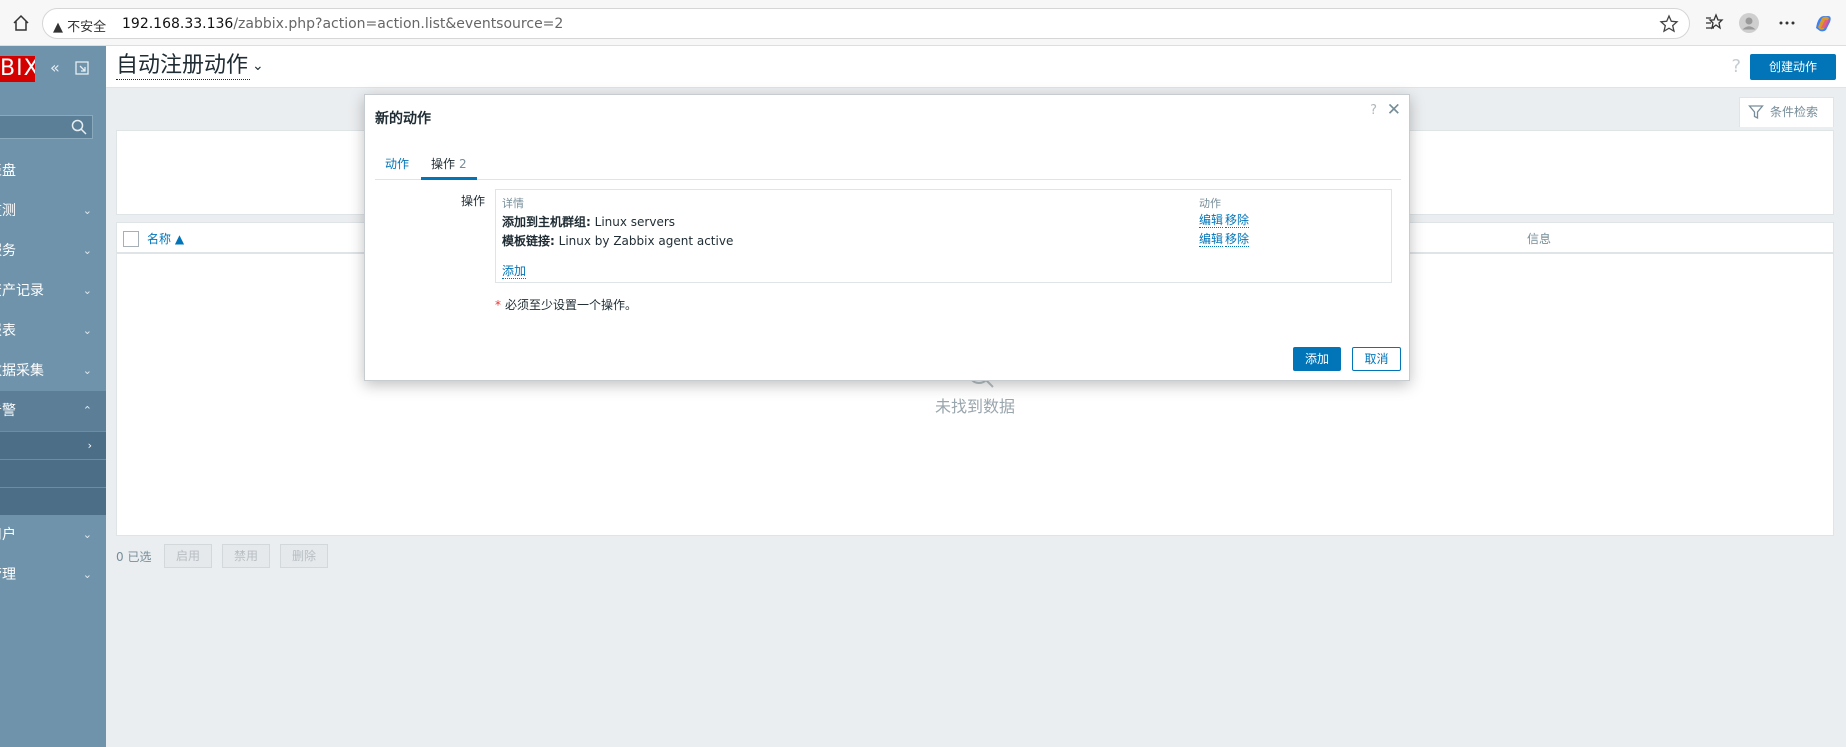 Image resolution: width=1846 pixels, height=747 pixels. What do you see at coordinates (79, 127) in the screenshot?
I see `search-icon` at bounding box center [79, 127].